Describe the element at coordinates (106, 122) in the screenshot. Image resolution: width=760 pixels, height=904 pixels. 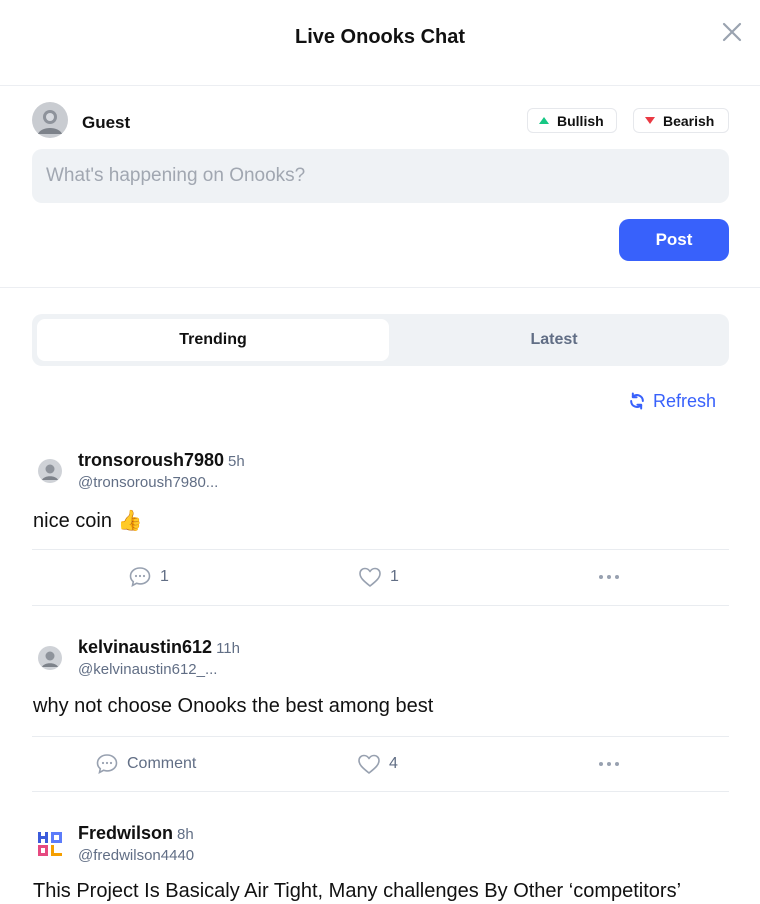
I see `user-name: Guest` at that location.